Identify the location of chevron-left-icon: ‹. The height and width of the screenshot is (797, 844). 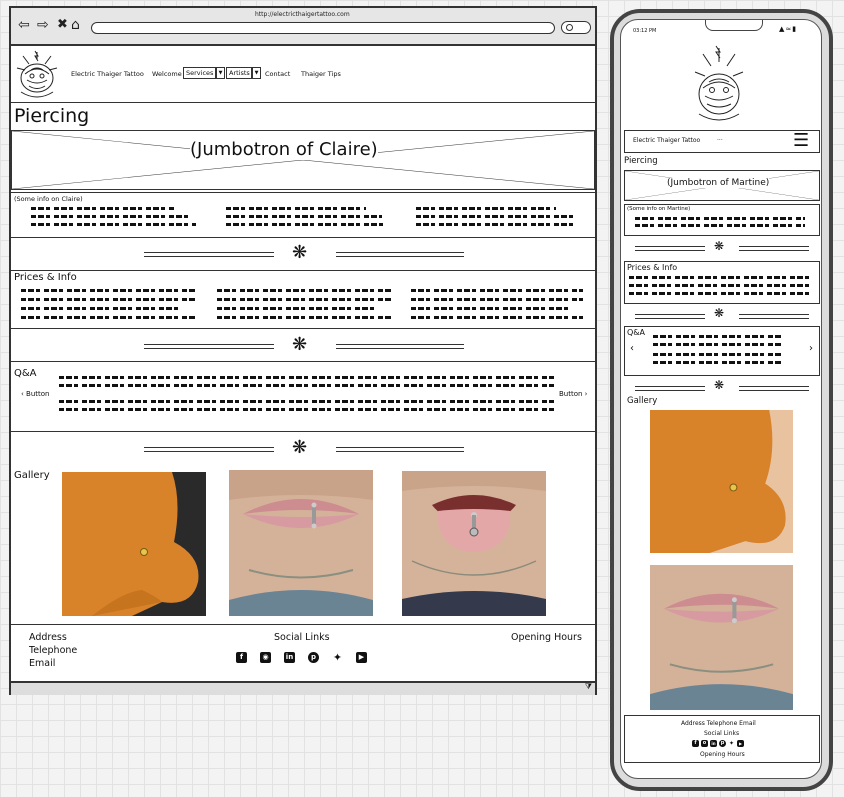
(632, 348).